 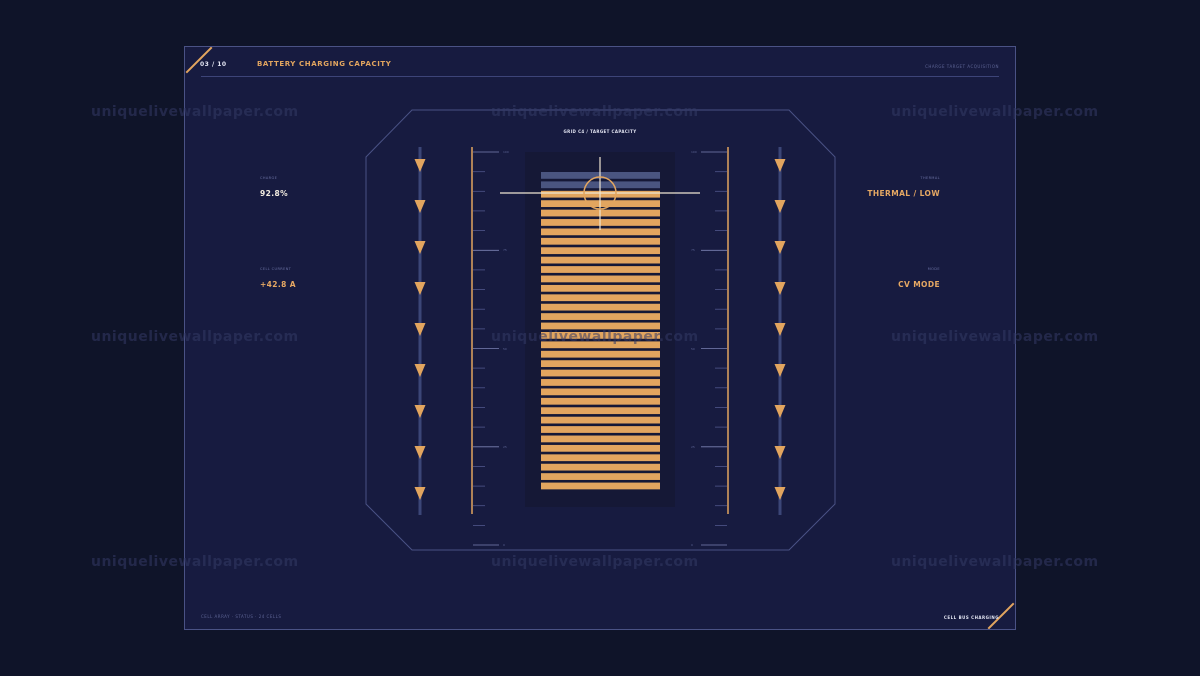 I want to click on right-arrow-column, so click(x=780, y=329).